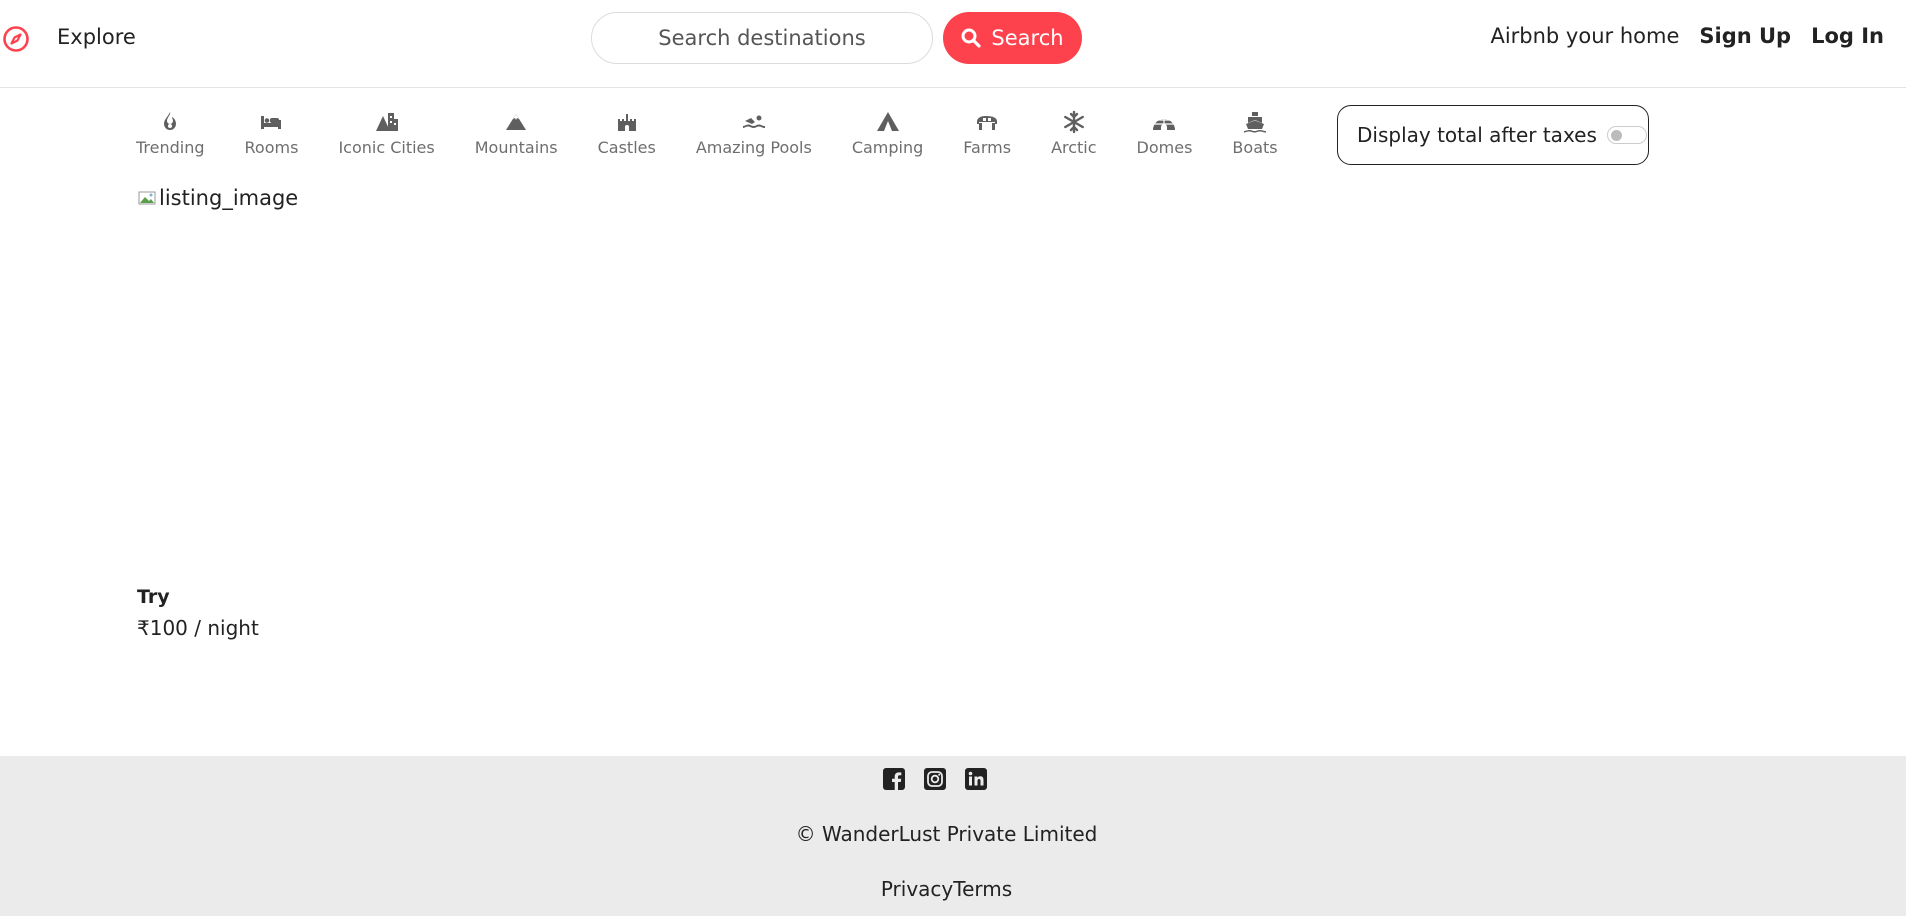  Describe the element at coordinates (887, 121) in the screenshot. I see `tent-icon` at that location.